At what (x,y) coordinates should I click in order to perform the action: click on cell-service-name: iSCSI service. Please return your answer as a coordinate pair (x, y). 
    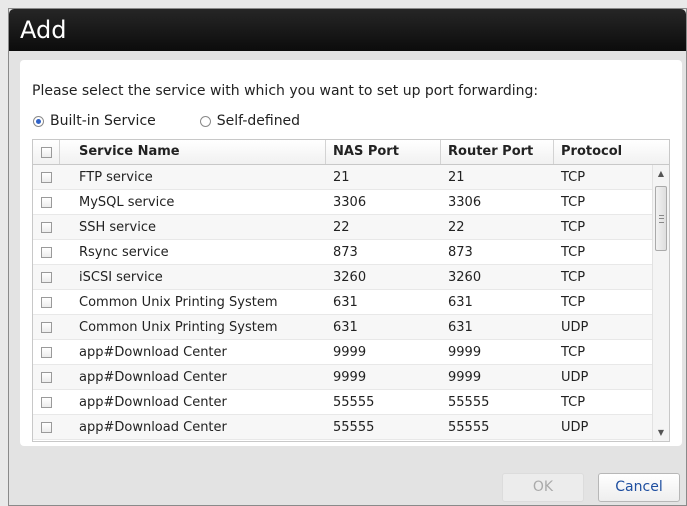
    Looking at the image, I should click on (121, 277).